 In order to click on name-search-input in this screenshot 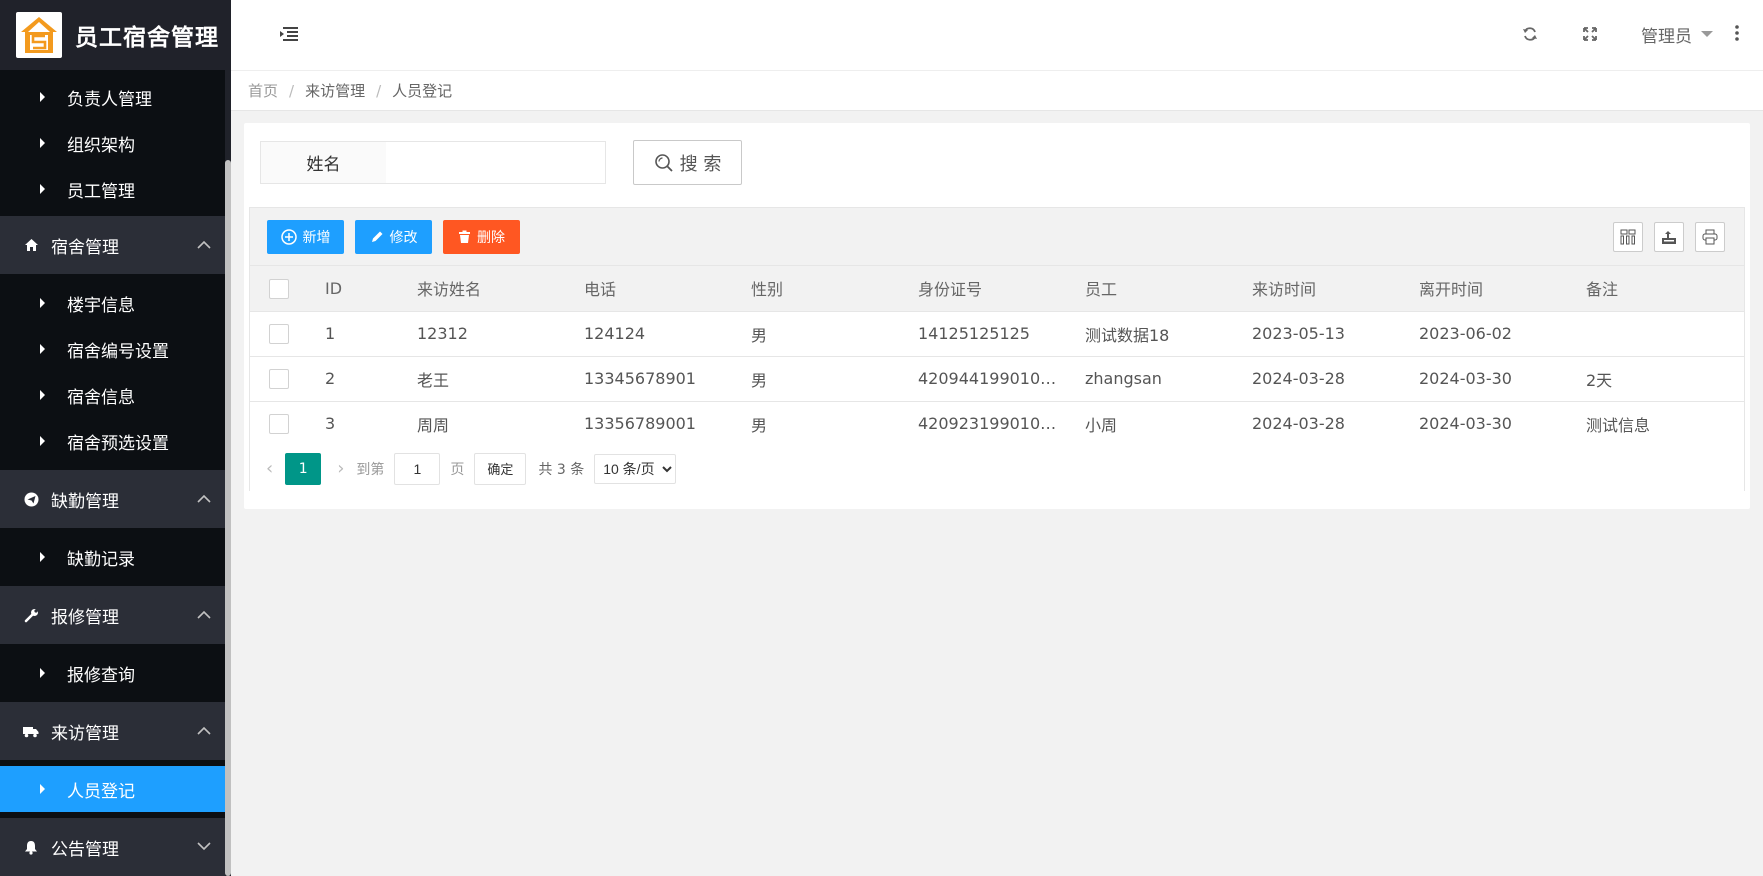, I will do `click(496, 162)`.